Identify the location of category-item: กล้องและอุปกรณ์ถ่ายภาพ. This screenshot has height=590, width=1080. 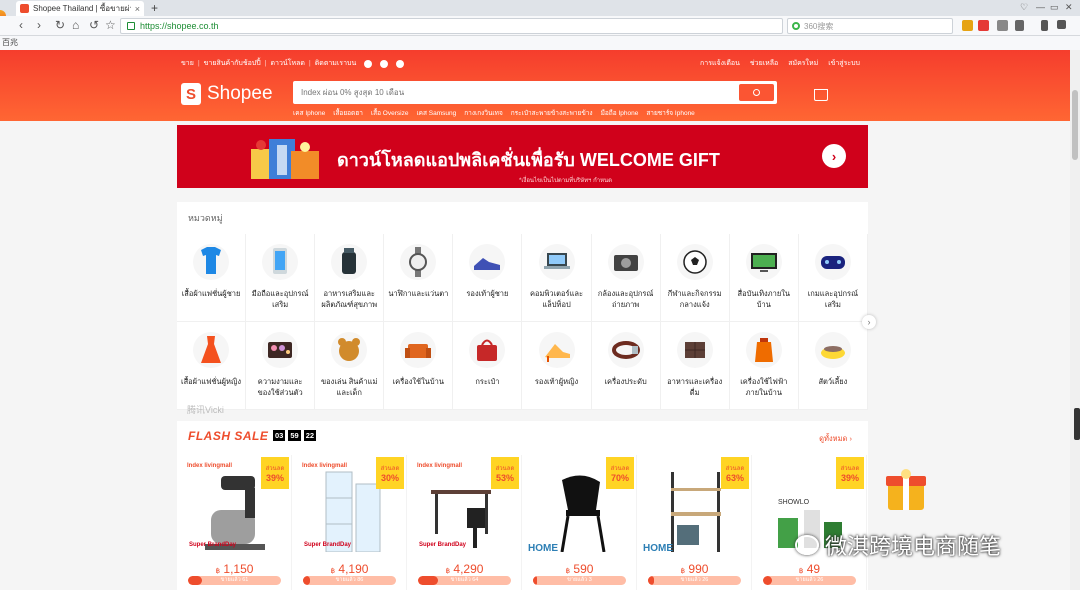
(626, 278).